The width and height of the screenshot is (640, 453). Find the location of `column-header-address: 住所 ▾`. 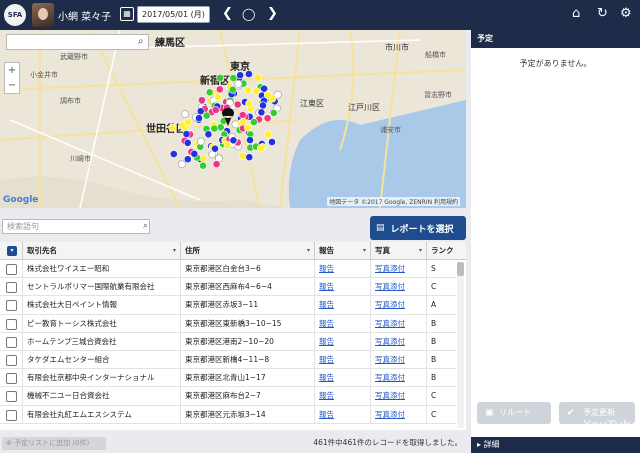

column-header-address: 住所 ▾ is located at coordinates (247, 251).